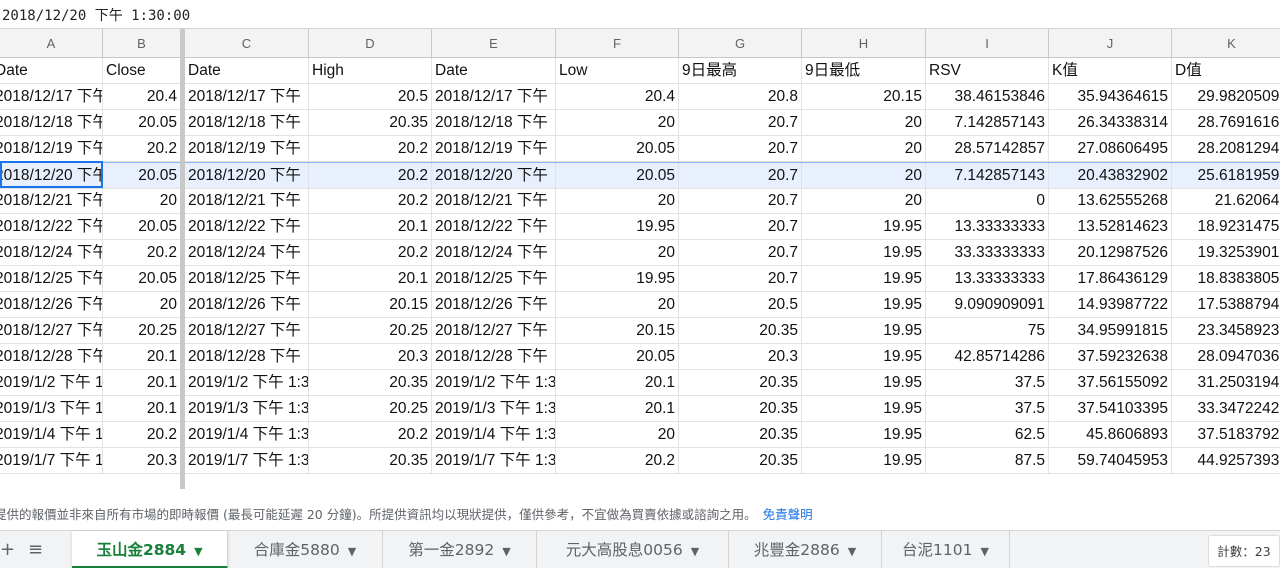  I want to click on header-cell: RSV, so click(987, 71).